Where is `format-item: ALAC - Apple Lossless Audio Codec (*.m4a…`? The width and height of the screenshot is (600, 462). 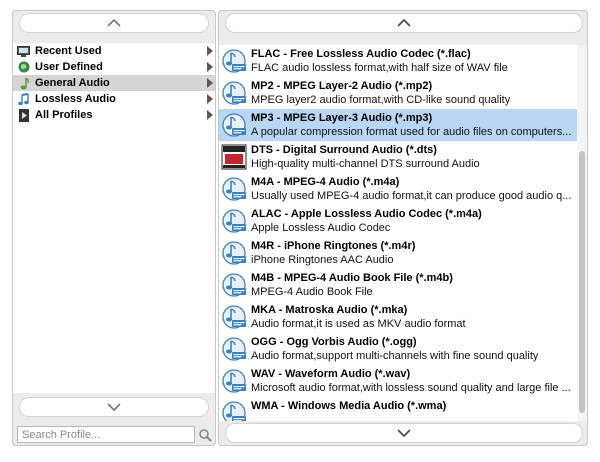
format-item: ALAC - Apple Lossless Audio Codec (*.m4a… is located at coordinates (398, 221).